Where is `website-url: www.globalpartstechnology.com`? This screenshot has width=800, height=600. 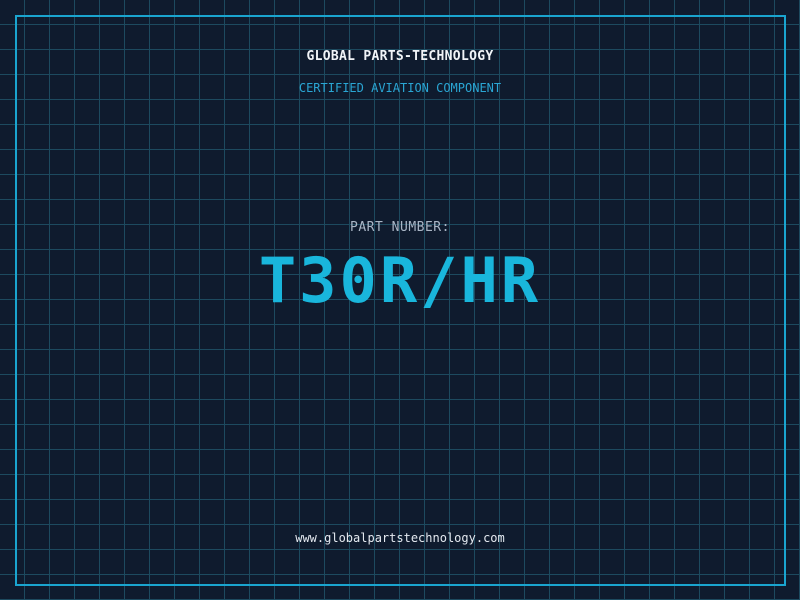 website-url: www.globalpartstechnology.com is located at coordinates (400, 538).